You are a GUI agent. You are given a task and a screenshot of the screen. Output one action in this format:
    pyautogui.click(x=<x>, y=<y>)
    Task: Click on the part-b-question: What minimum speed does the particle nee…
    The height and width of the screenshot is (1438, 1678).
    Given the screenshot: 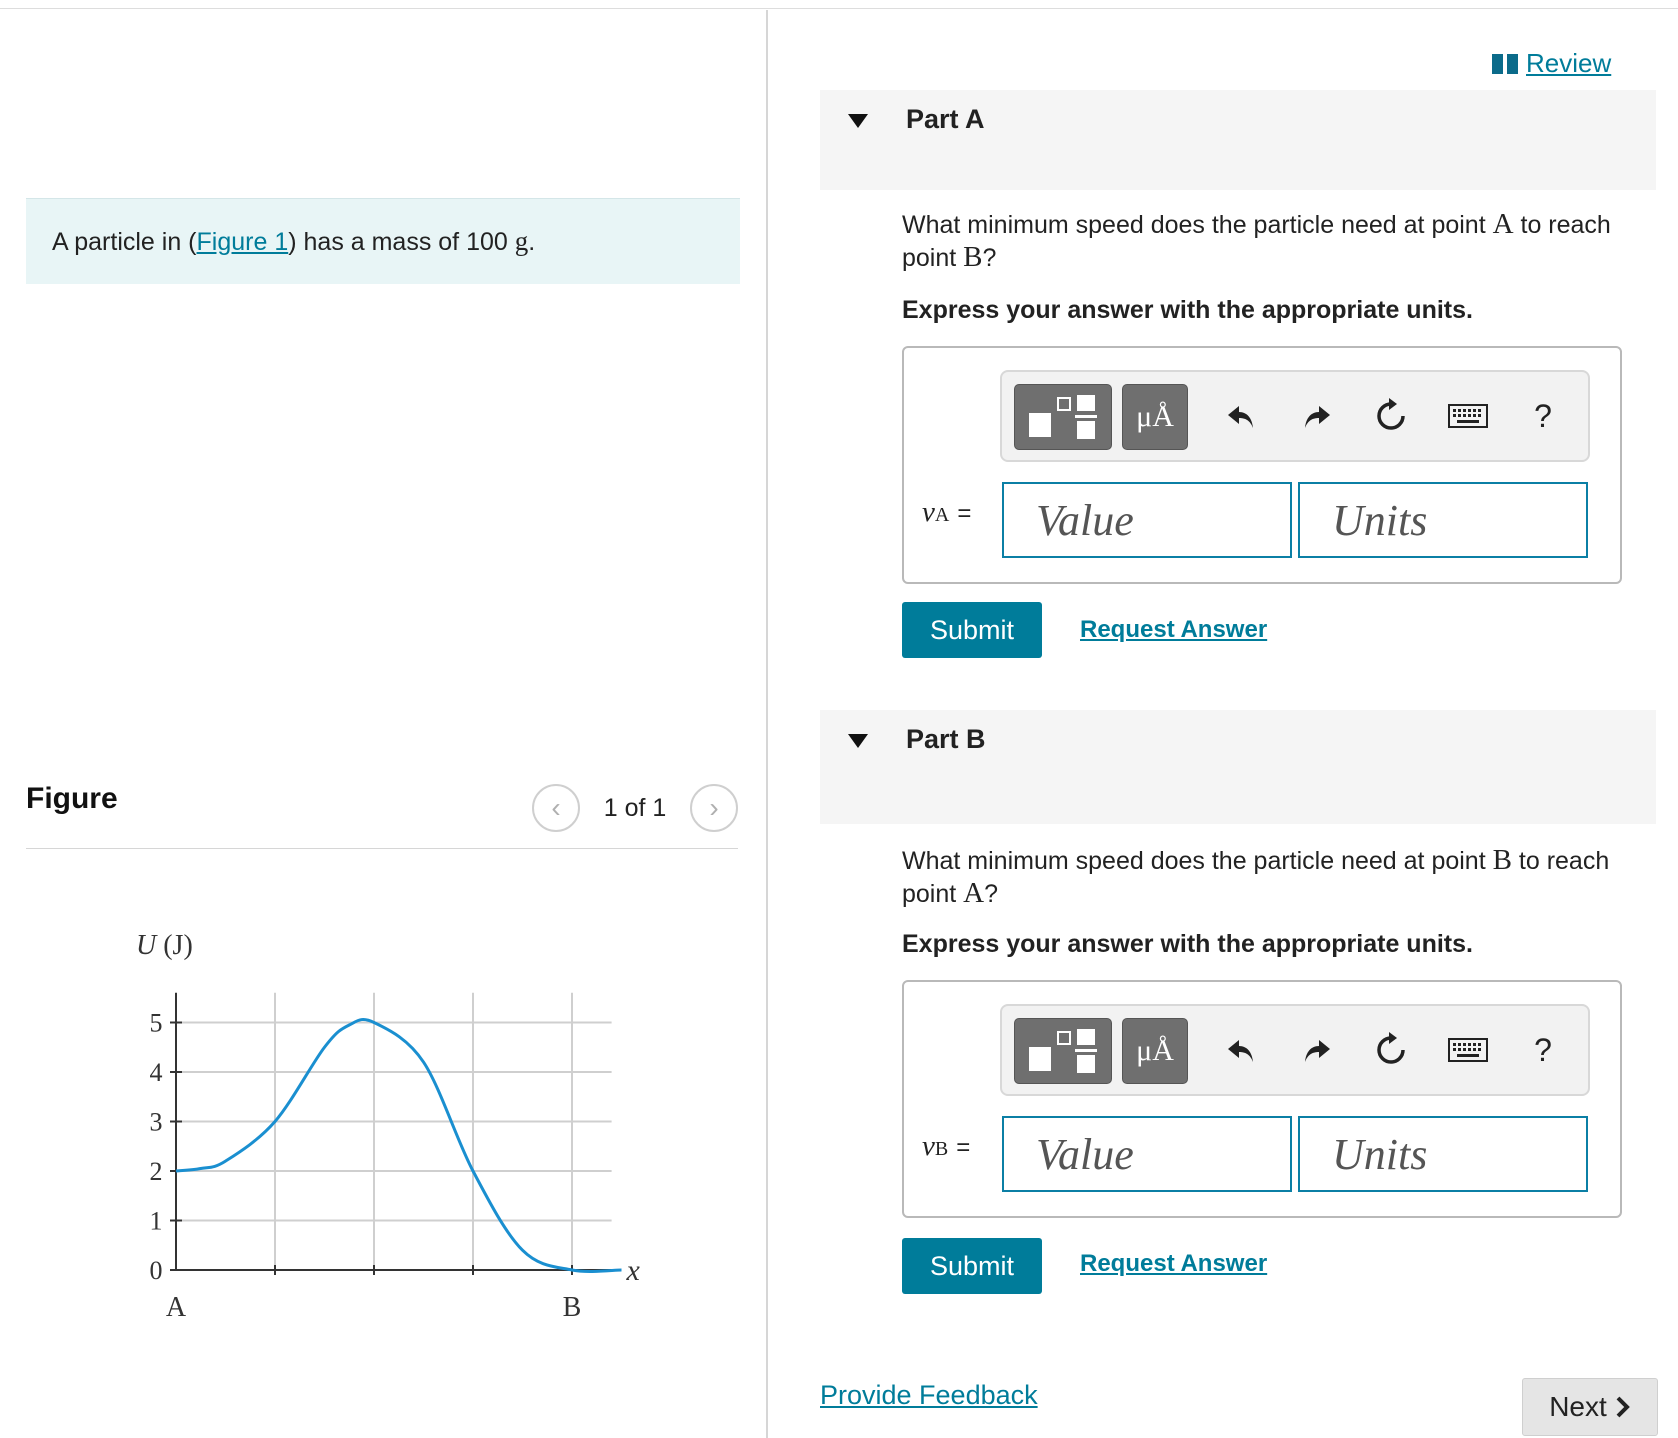 What is the action you would take?
    pyautogui.click(x=1282, y=877)
    